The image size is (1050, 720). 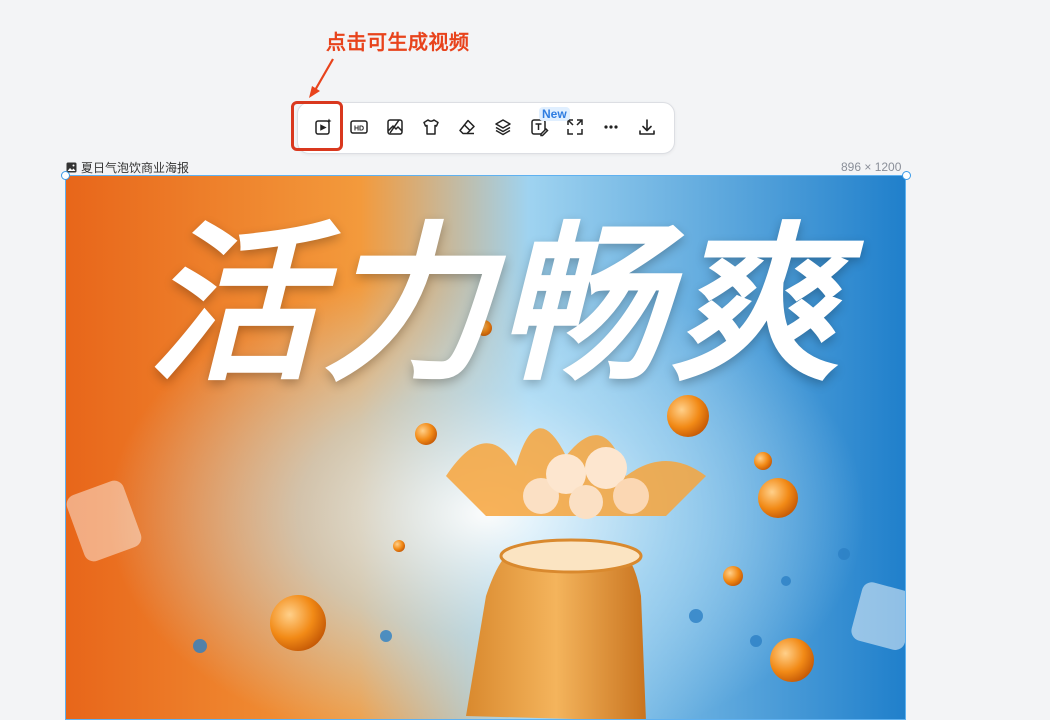 I want to click on outfit-change-button, so click(x=431, y=127).